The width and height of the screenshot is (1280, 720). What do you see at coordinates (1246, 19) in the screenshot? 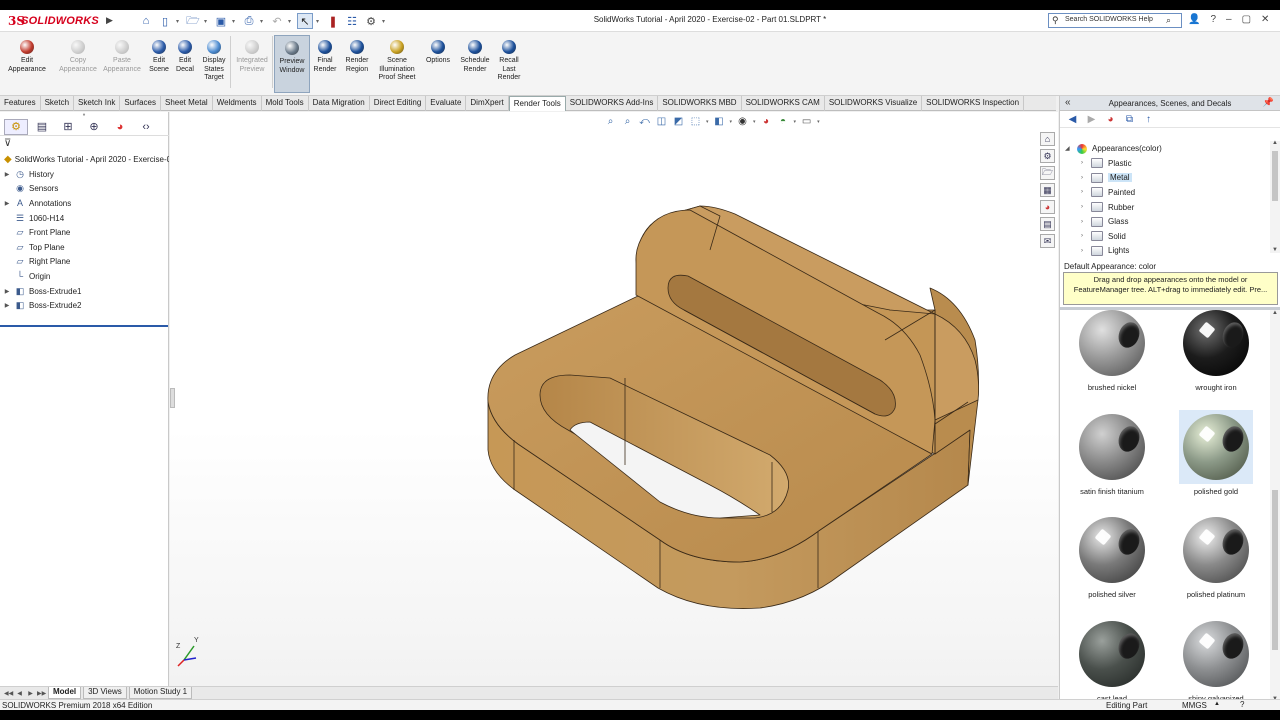
I see `maximize-icon: ▢` at bounding box center [1246, 19].